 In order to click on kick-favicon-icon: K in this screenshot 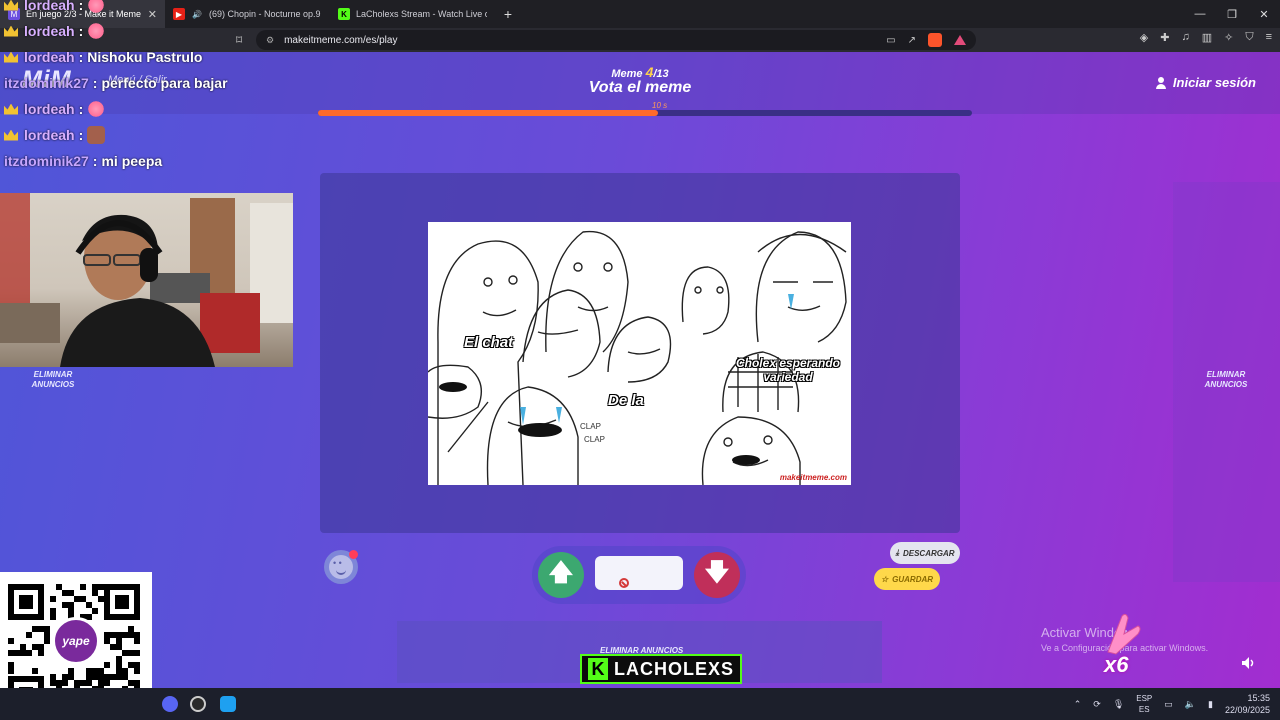, I will do `click(344, 14)`.